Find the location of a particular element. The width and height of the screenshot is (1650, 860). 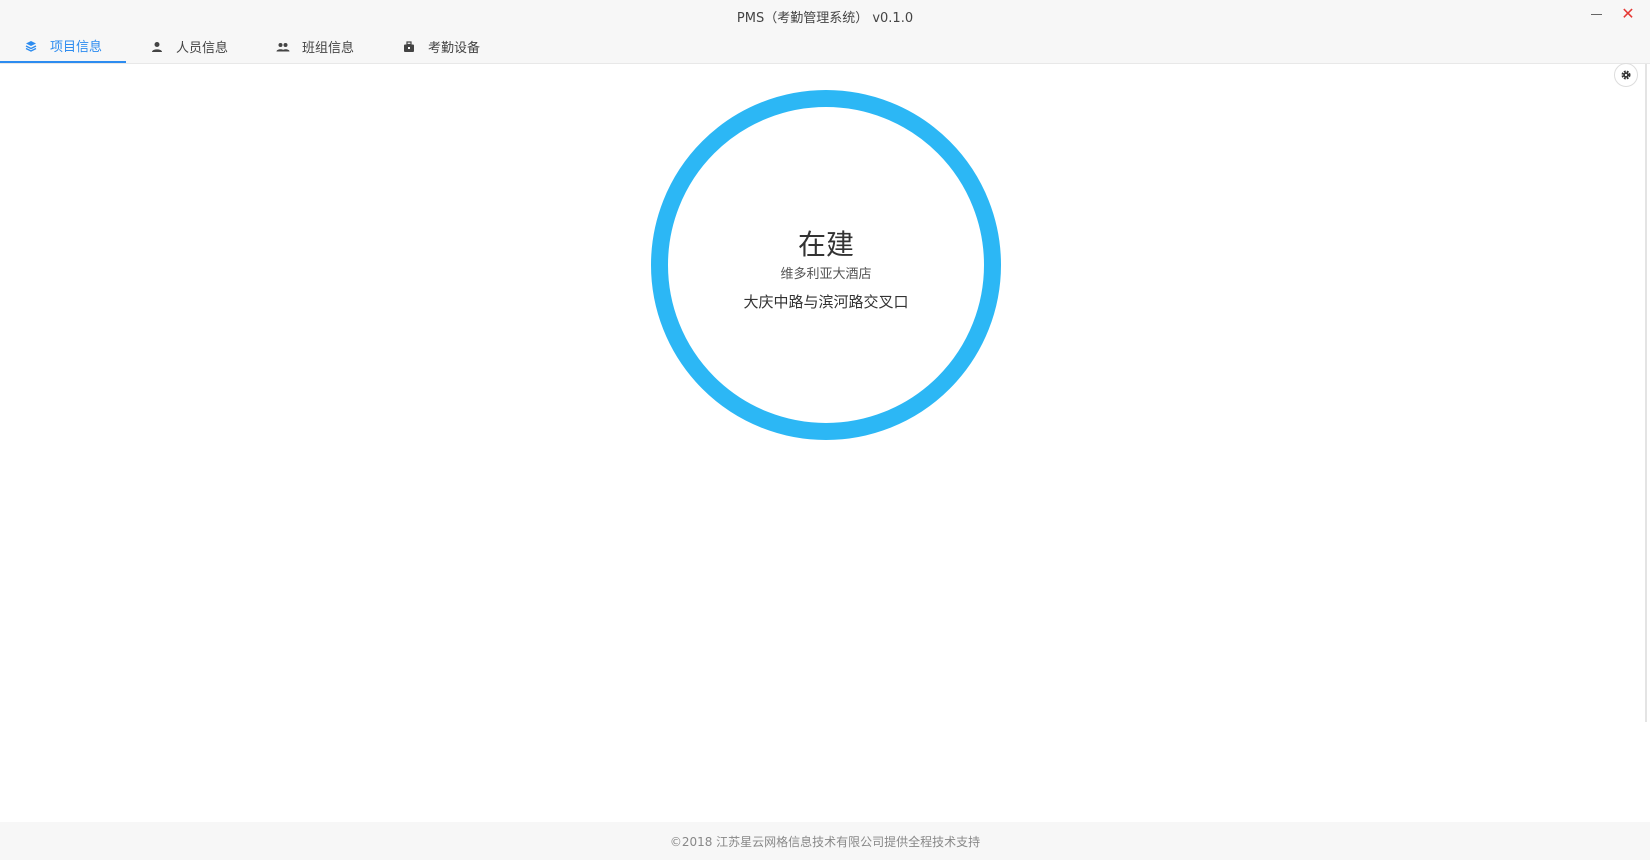

project-status: 在建 is located at coordinates (825, 244).